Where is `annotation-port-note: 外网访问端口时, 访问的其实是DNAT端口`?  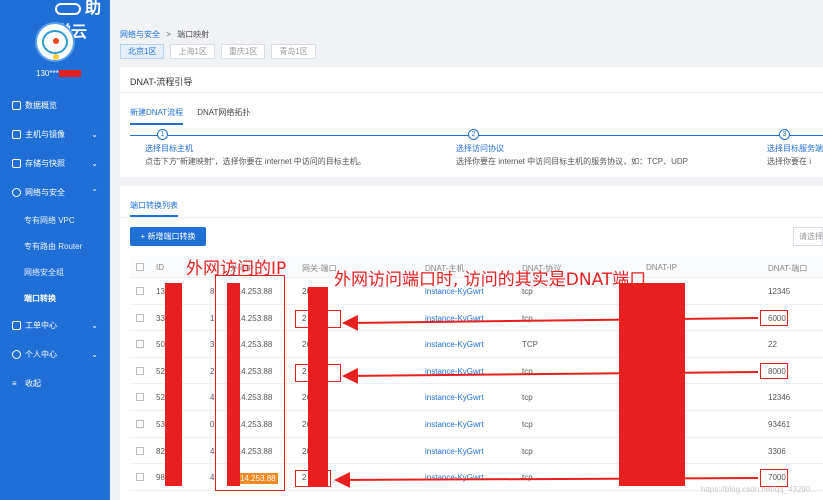 annotation-port-note: 外网访问端口时, 访问的其实是DNAT端口 is located at coordinates (490, 280).